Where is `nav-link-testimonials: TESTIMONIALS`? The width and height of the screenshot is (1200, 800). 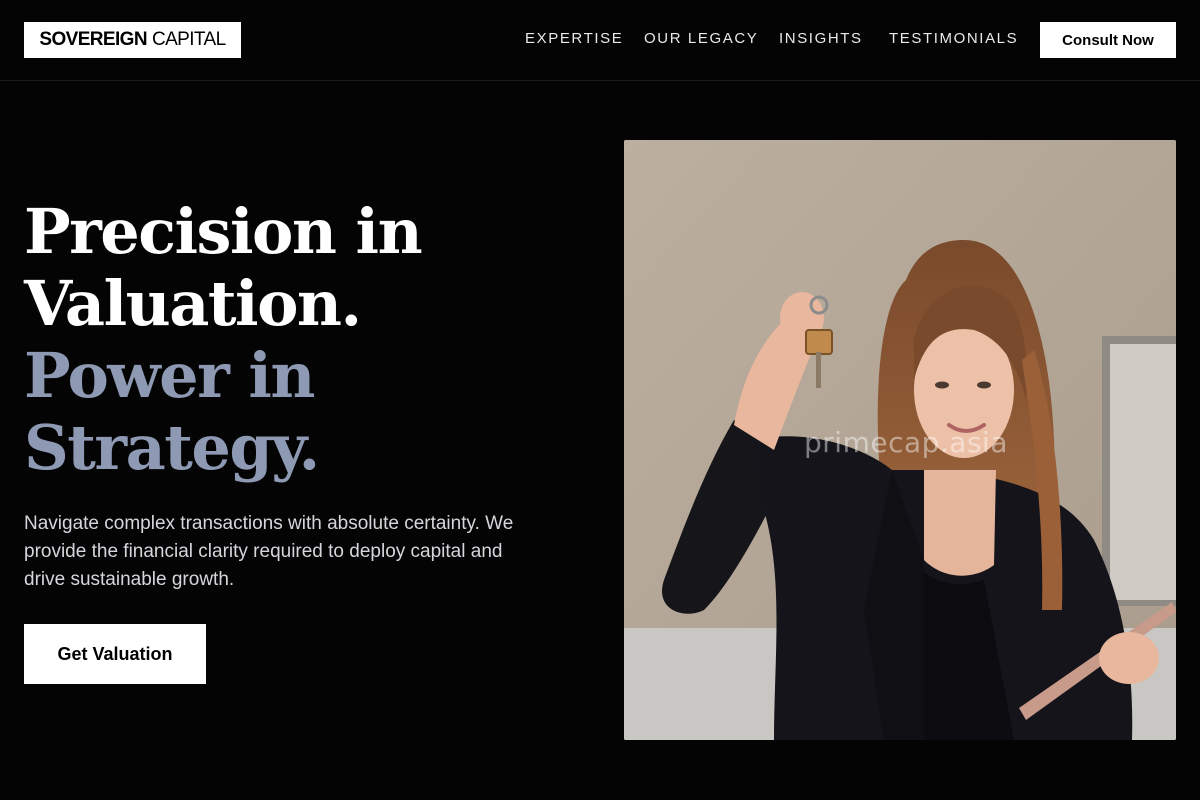 nav-link-testimonials: TESTIMONIALS is located at coordinates (953, 38).